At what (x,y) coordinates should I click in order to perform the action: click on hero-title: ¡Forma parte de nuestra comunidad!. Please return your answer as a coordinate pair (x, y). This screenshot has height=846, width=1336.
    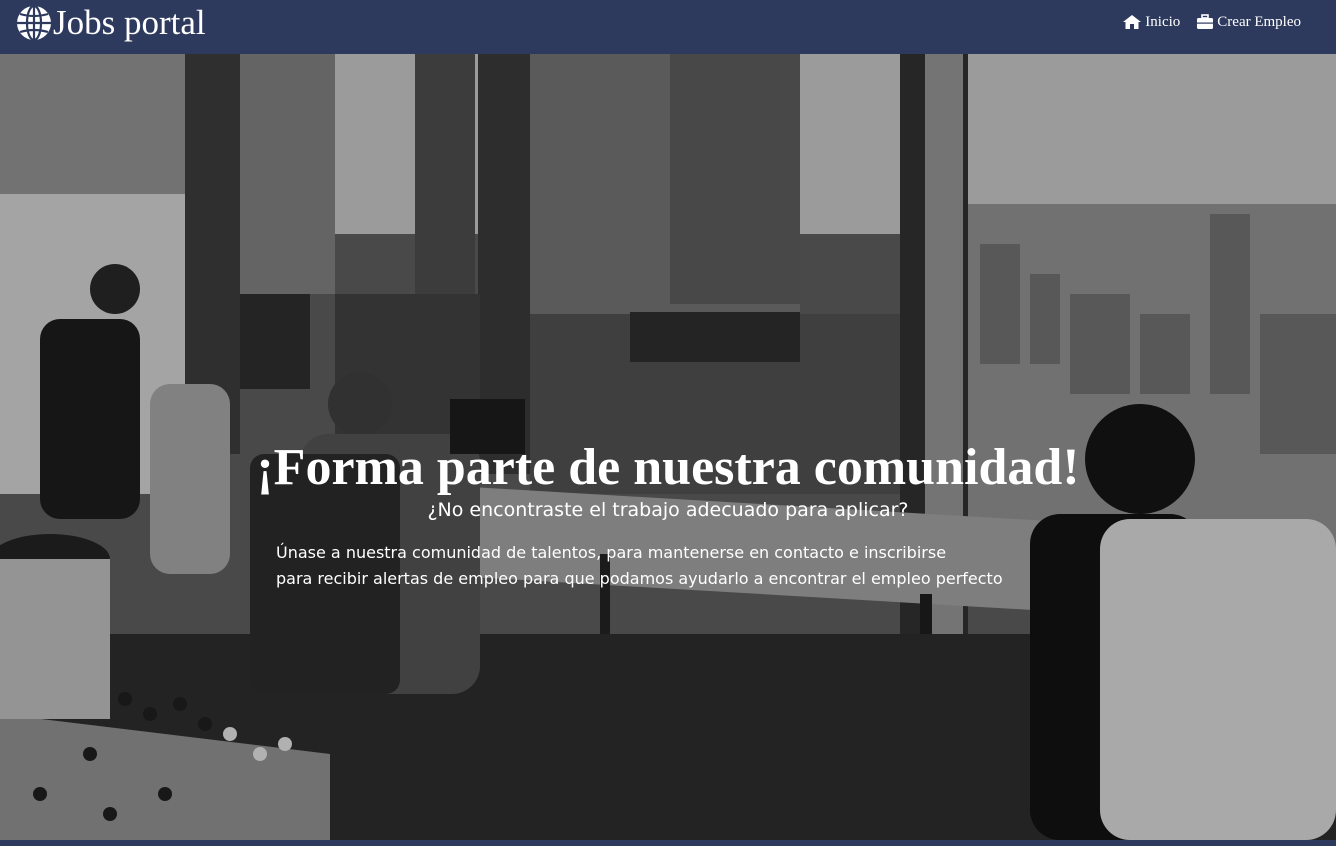
    Looking at the image, I should click on (668, 467).